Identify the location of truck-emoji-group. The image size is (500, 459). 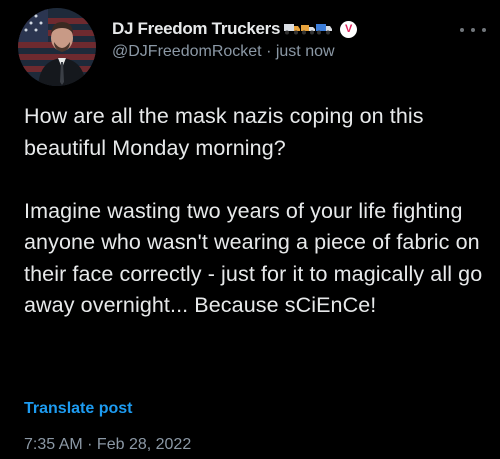
(308, 29).